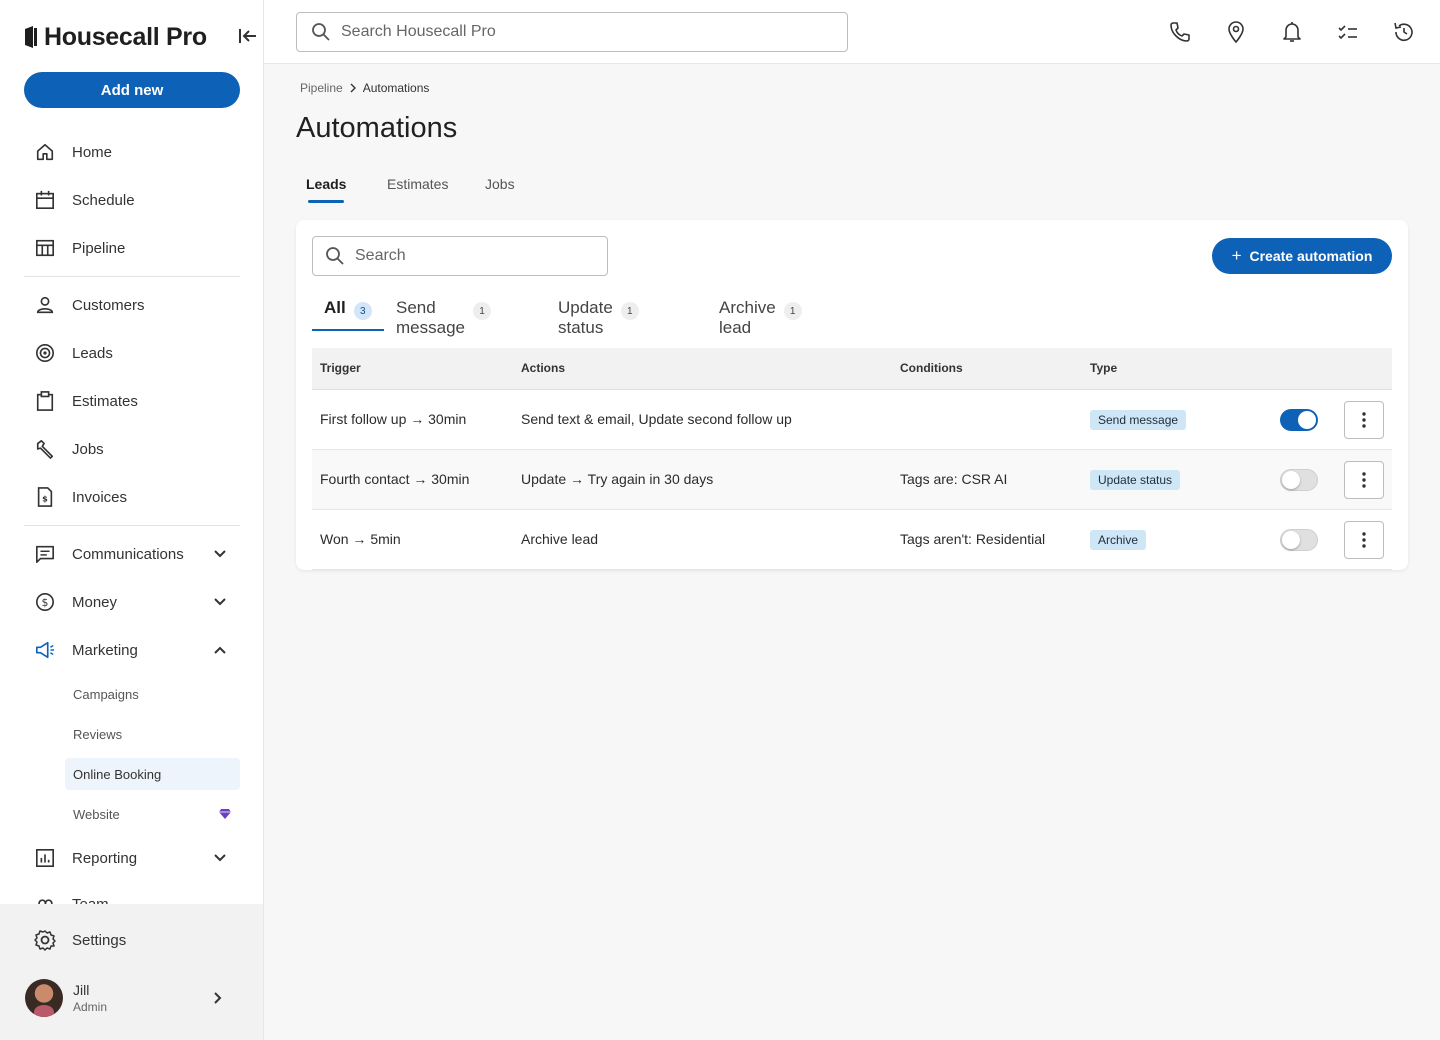 This screenshot has width=1440, height=1040. What do you see at coordinates (348, 315) in the screenshot?
I see `filter-all: All 3` at bounding box center [348, 315].